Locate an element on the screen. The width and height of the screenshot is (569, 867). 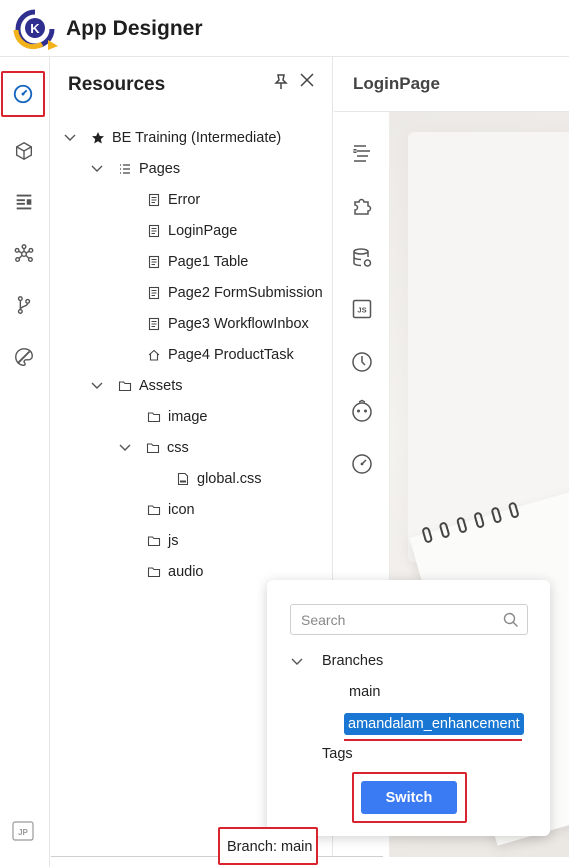
search-placeholder: Search is located at coordinates (323, 619).